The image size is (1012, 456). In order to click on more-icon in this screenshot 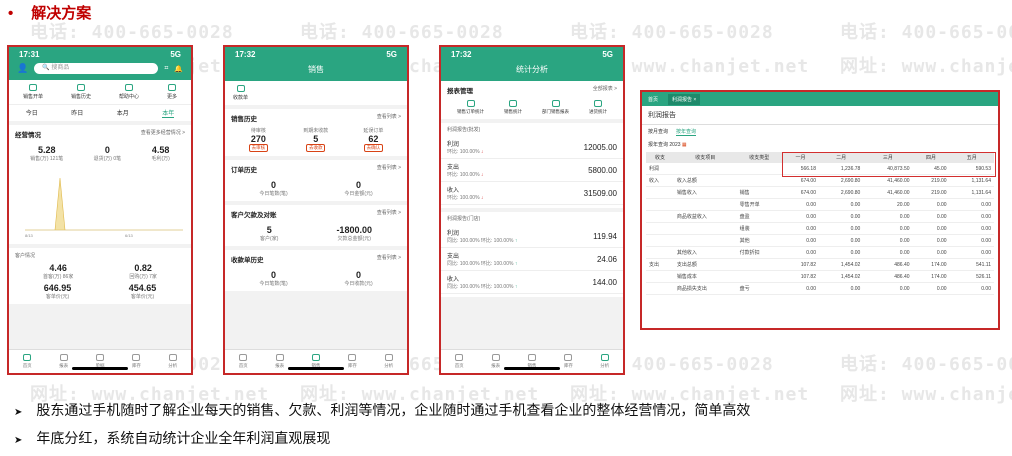, I will do `click(171, 87)`.